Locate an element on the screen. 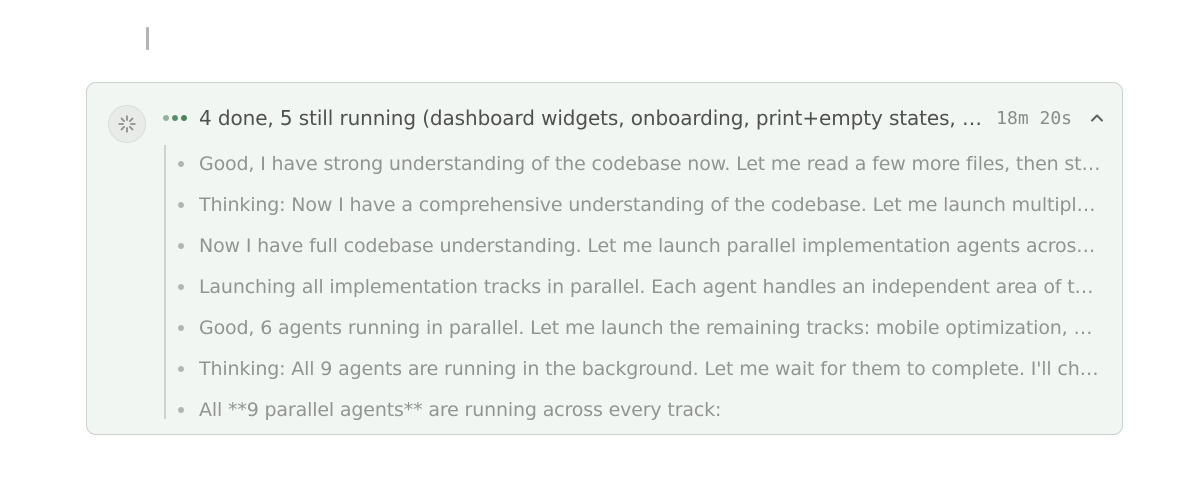 This screenshot has height=482, width=1200. ellipsis-dots-icon is located at coordinates (181, 118).